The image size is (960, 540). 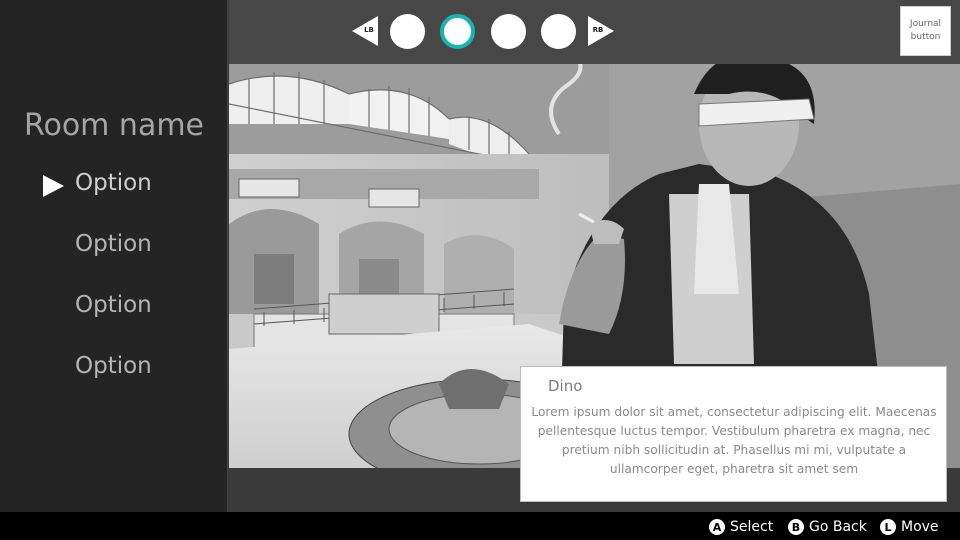 What do you see at coordinates (796, 527) in the screenshot?
I see `b-button-icon: B` at bounding box center [796, 527].